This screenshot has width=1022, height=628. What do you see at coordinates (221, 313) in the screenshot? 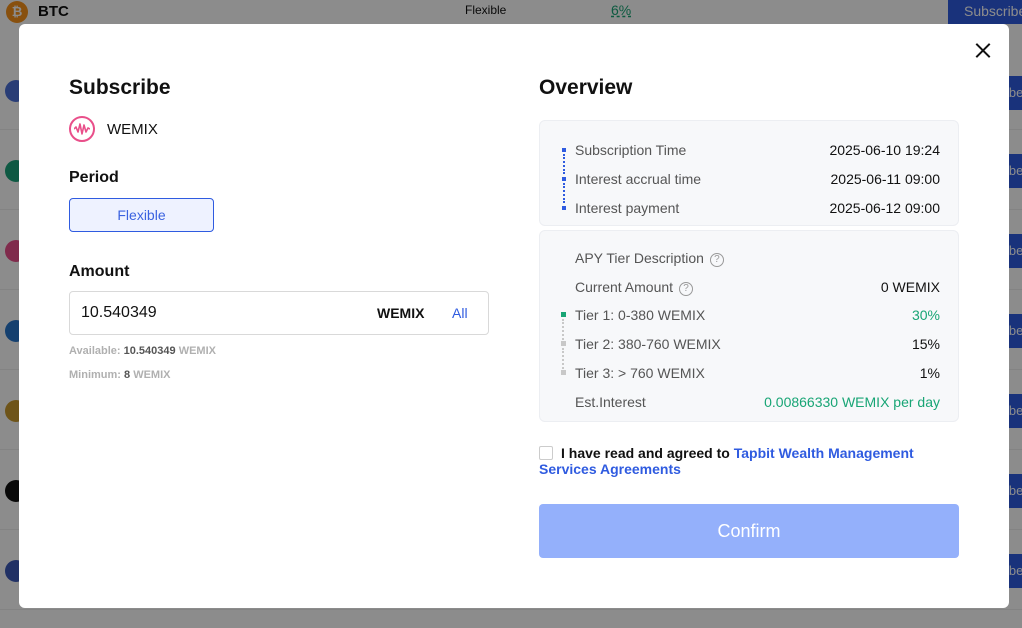
I see `amount-input` at bounding box center [221, 313].